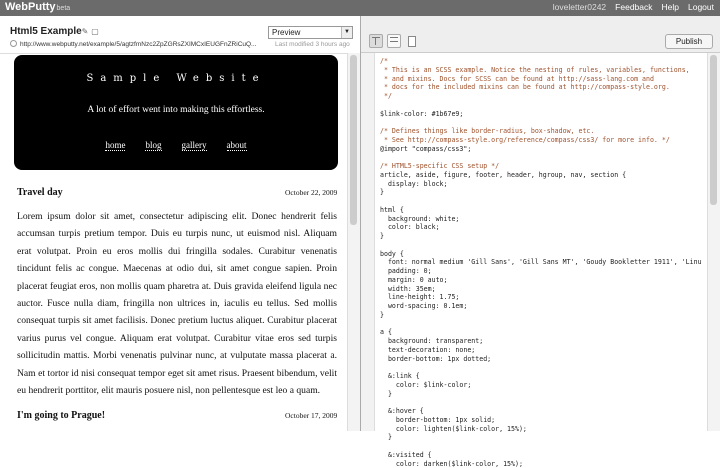  Describe the element at coordinates (545, 271) in the screenshot. I see `code-line: padding: 0;` at that location.